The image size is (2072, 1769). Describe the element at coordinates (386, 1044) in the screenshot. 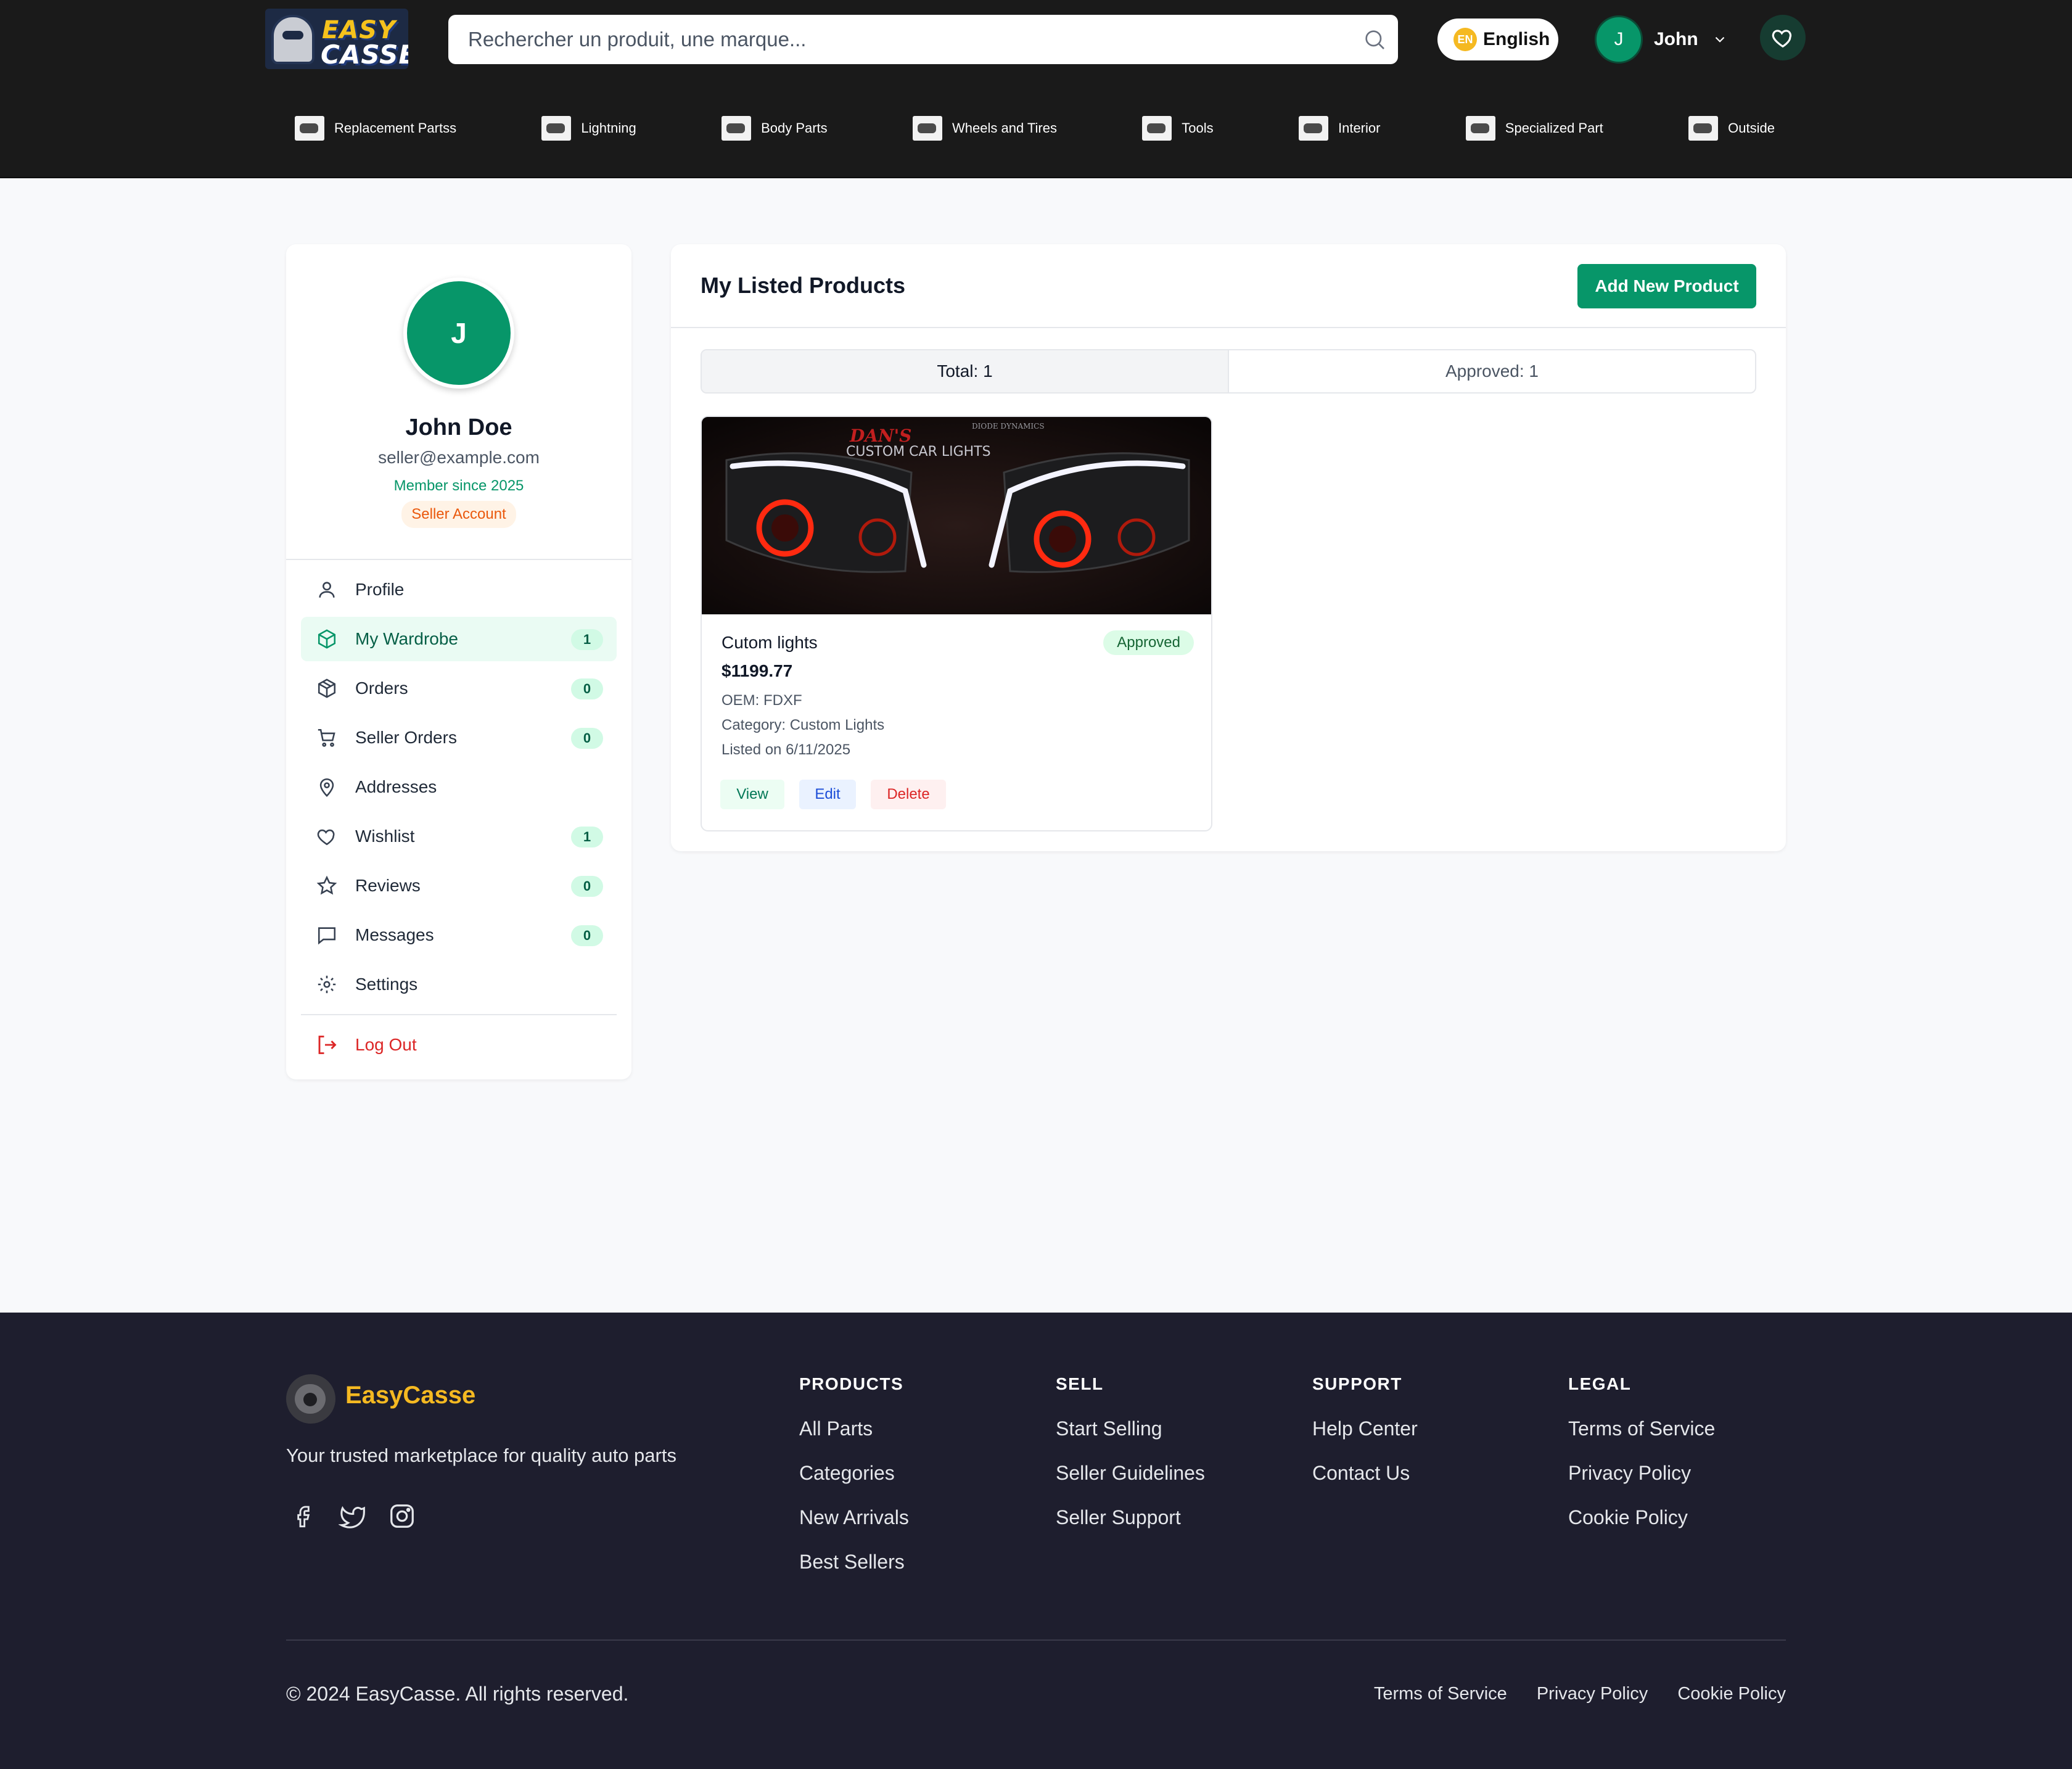

I see `logout-label: Log Out` at that location.